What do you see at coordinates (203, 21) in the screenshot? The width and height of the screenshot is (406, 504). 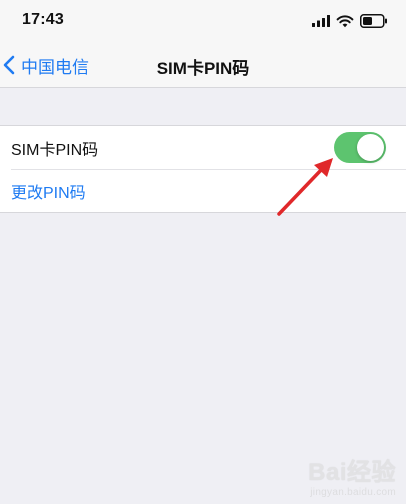 I see `status-bar: 17:43` at bounding box center [203, 21].